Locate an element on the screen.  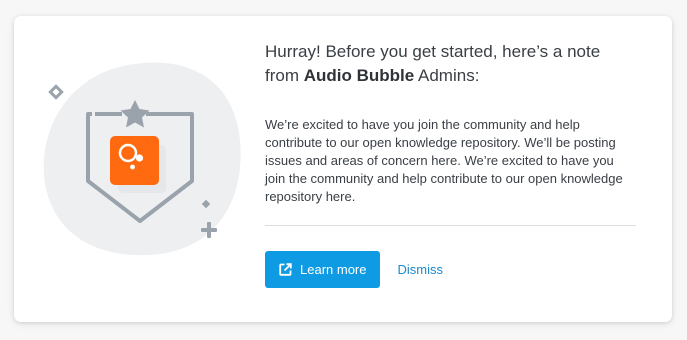
community-name: Audio Bubble is located at coordinates (359, 75).